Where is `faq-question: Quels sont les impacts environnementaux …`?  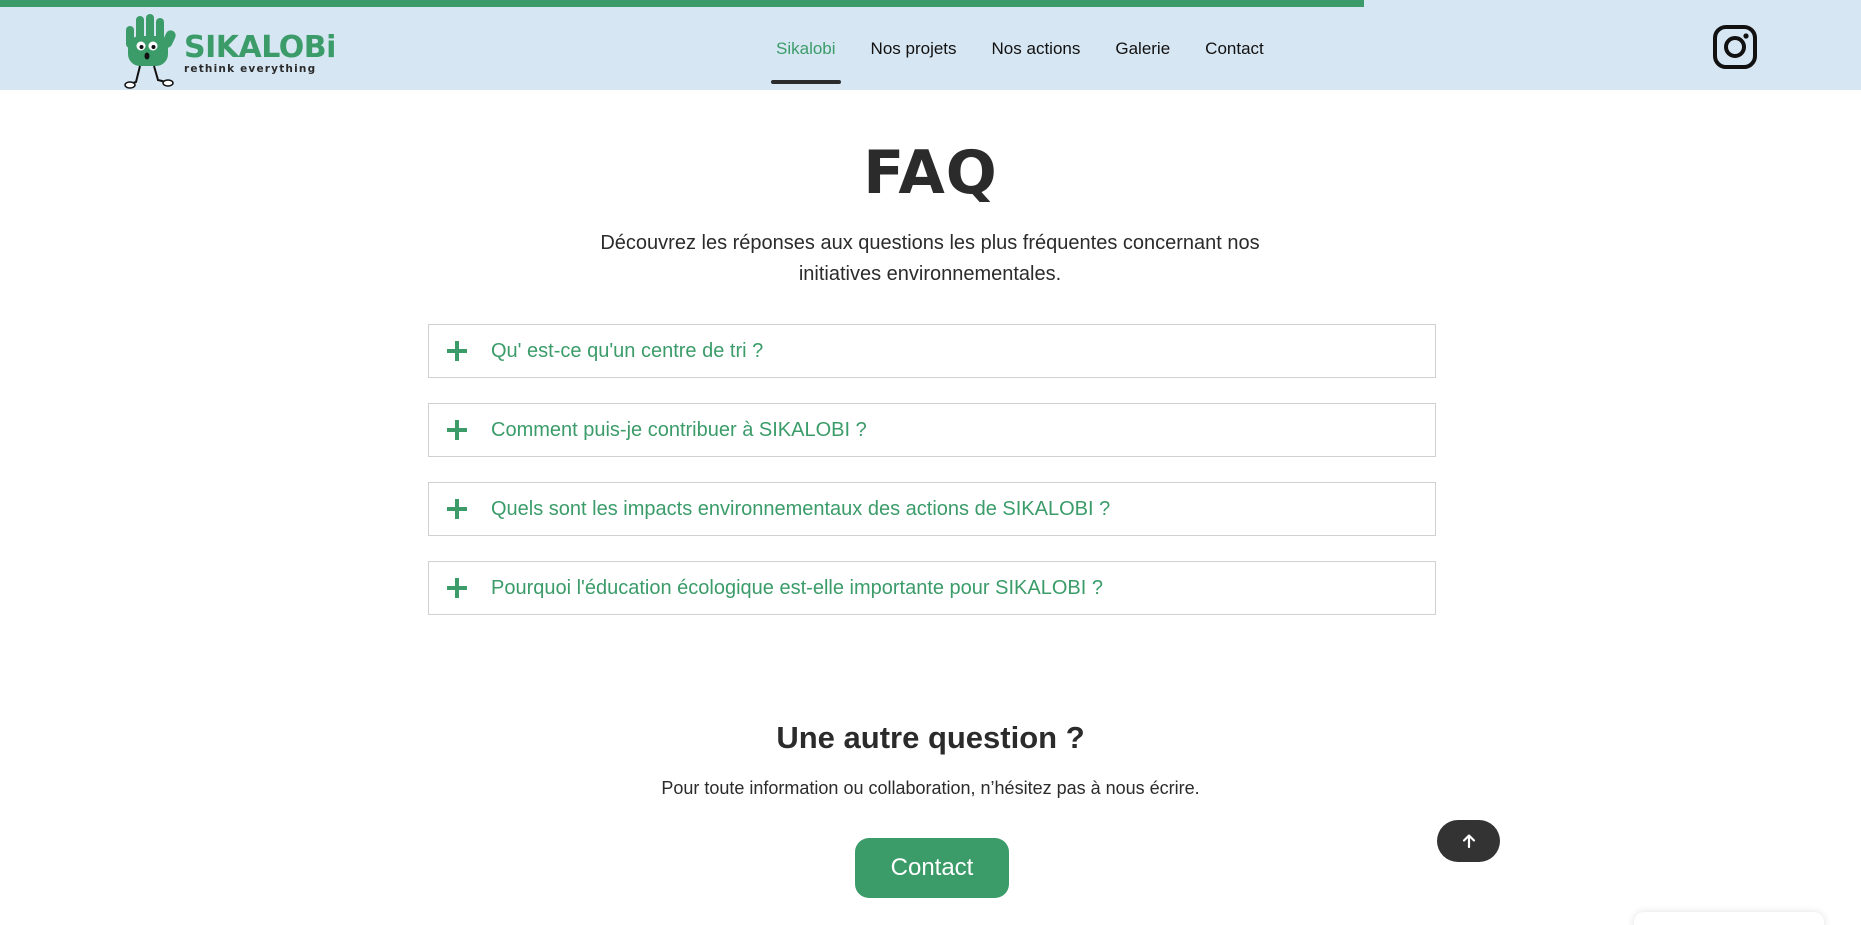 faq-question: Quels sont les impacts environnementaux … is located at coordinates (801, 508).